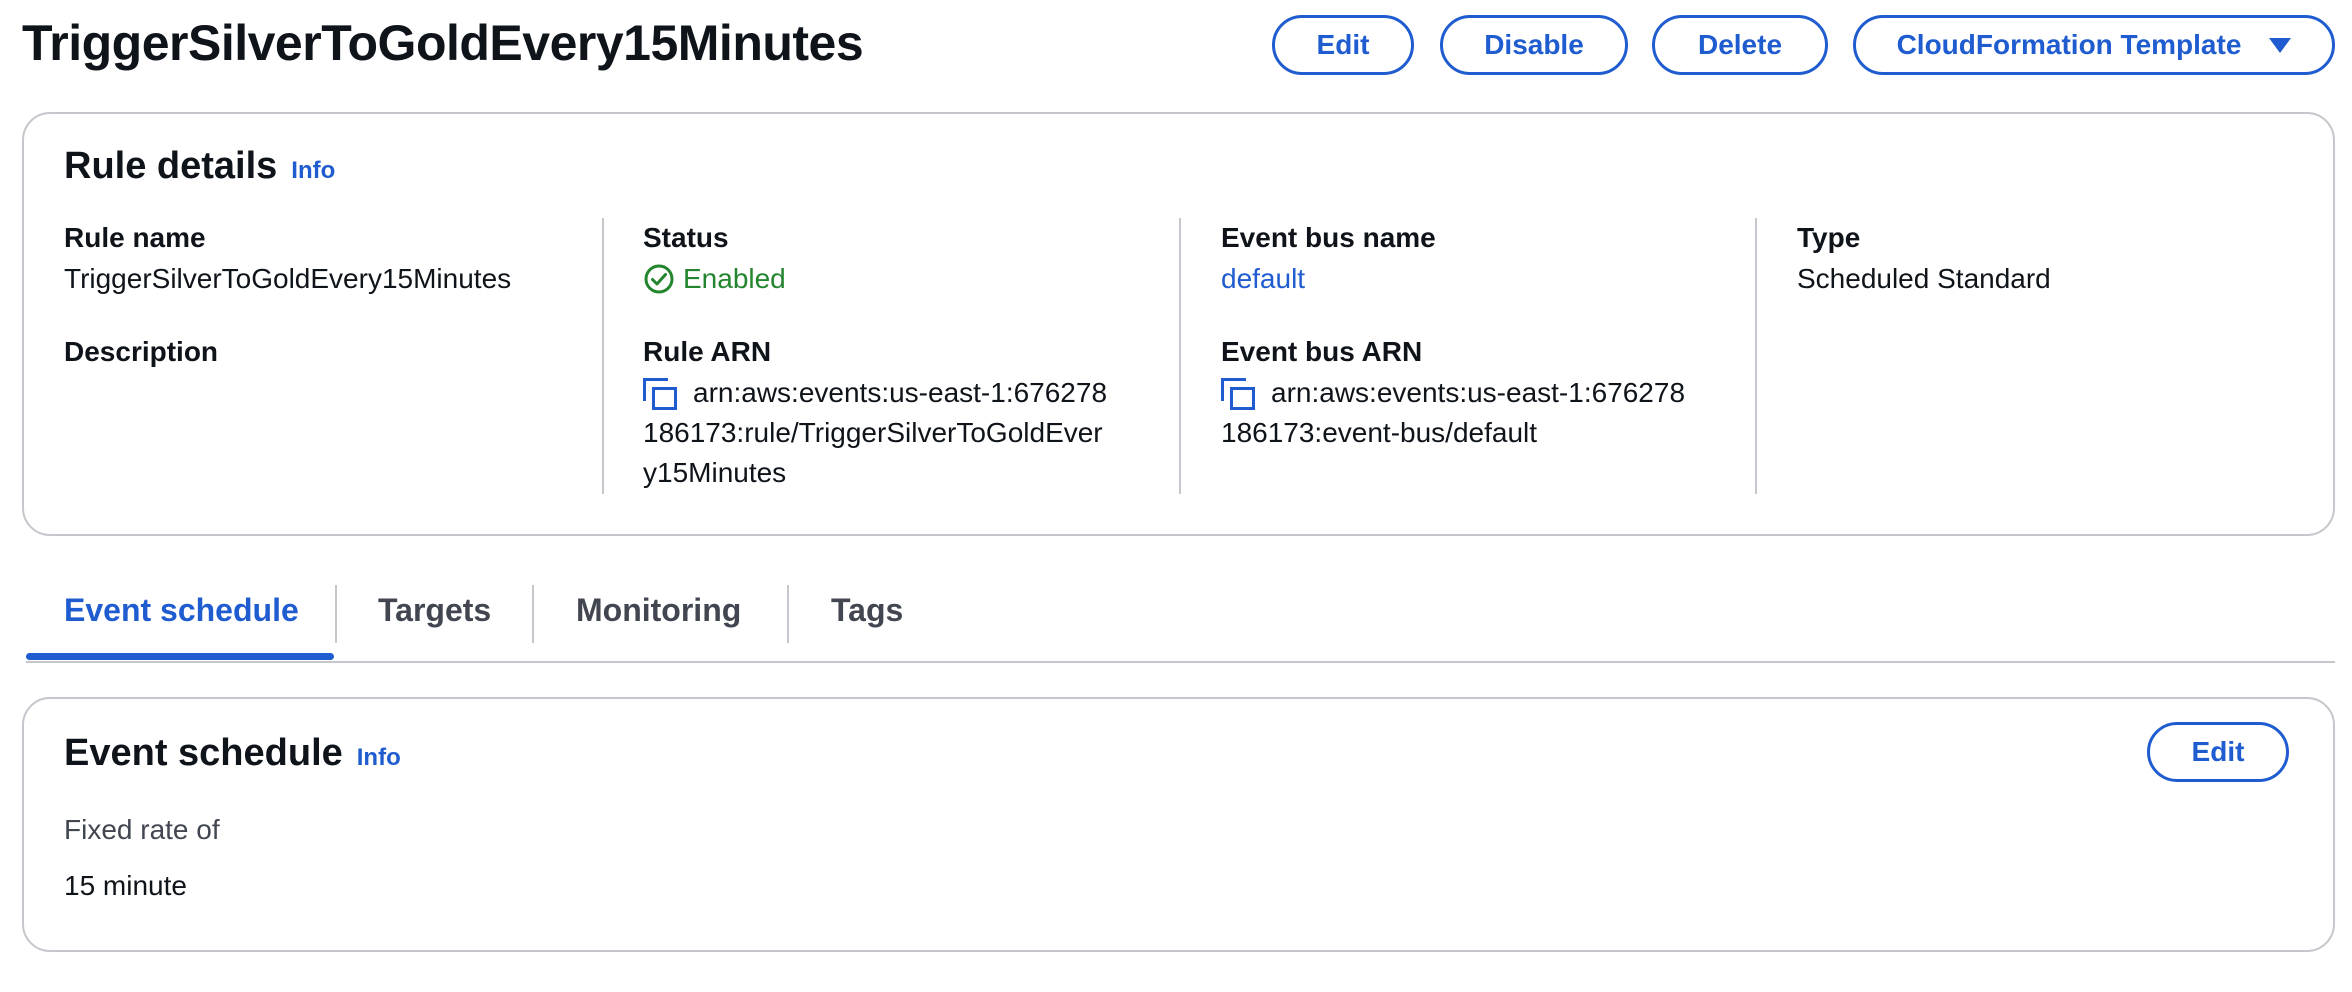 This screenshot has width=2352, height=992. What do you see at coordinates (125, 885) in the screenshot?
I see `fixed-rate-value: 15 minute` at bounding box center [125, 885].